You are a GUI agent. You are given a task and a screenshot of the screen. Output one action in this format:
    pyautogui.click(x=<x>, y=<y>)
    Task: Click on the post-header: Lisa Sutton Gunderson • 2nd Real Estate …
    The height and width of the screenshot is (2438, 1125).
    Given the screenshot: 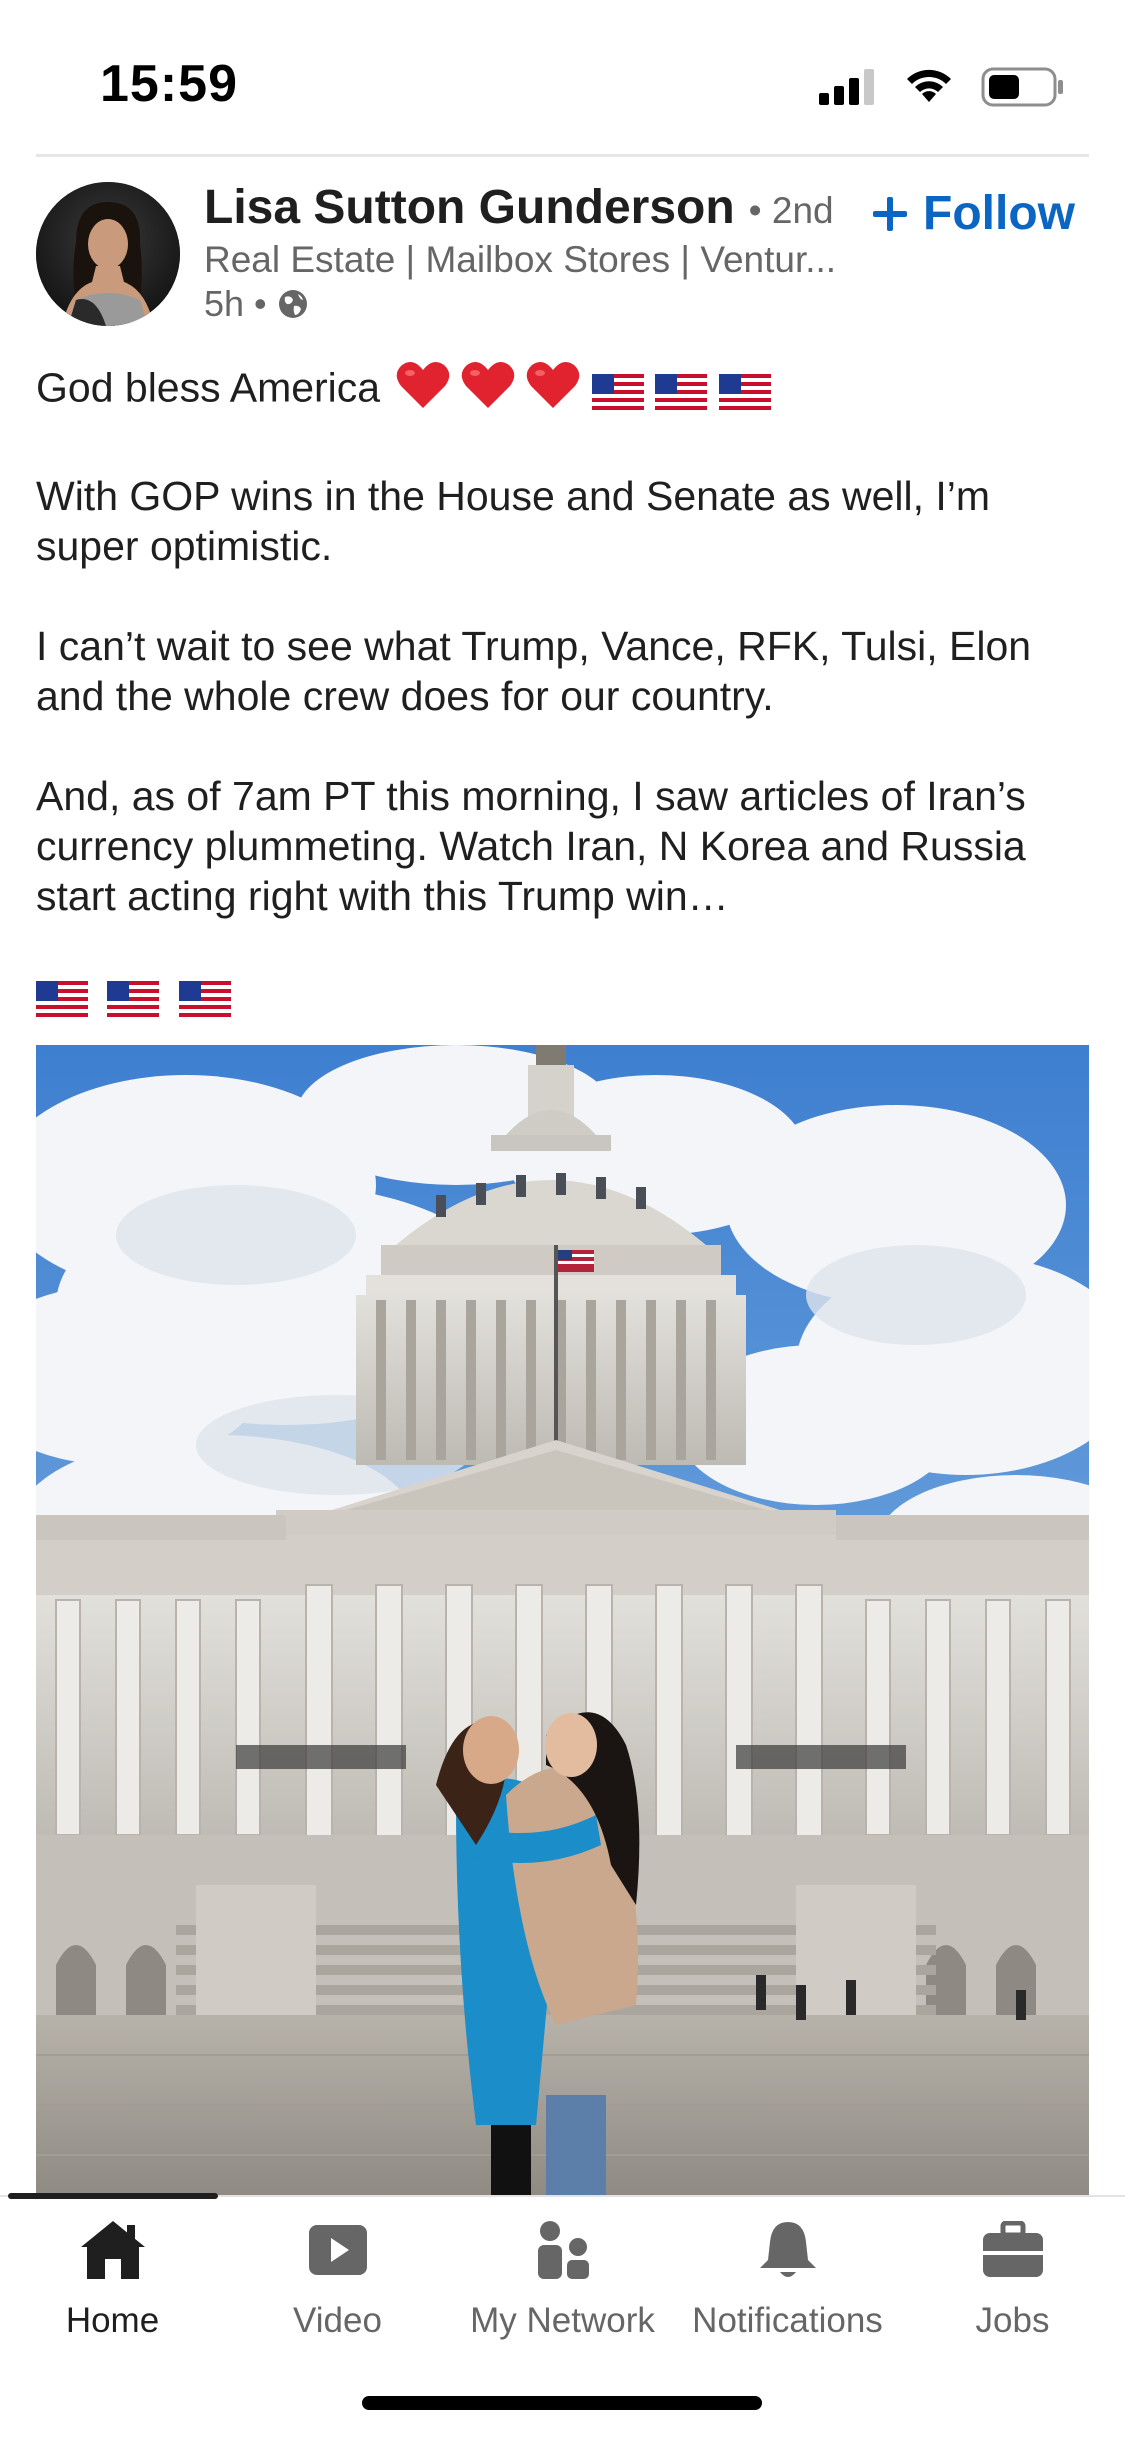 What is the action you would take?
    pyautogui.click(x=562, y=255)
    